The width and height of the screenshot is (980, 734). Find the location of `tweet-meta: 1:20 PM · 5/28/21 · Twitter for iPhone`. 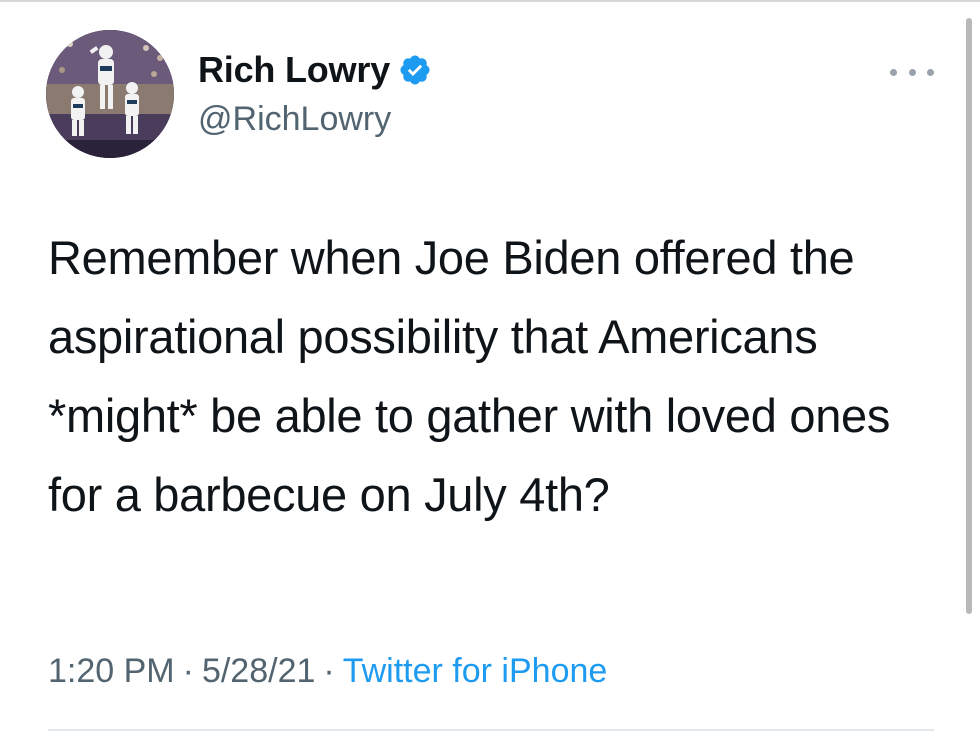

tweet-meta: 1:20 PM · 5/28/21 · Twitter for iPhone is located at coordinates (327, 671).